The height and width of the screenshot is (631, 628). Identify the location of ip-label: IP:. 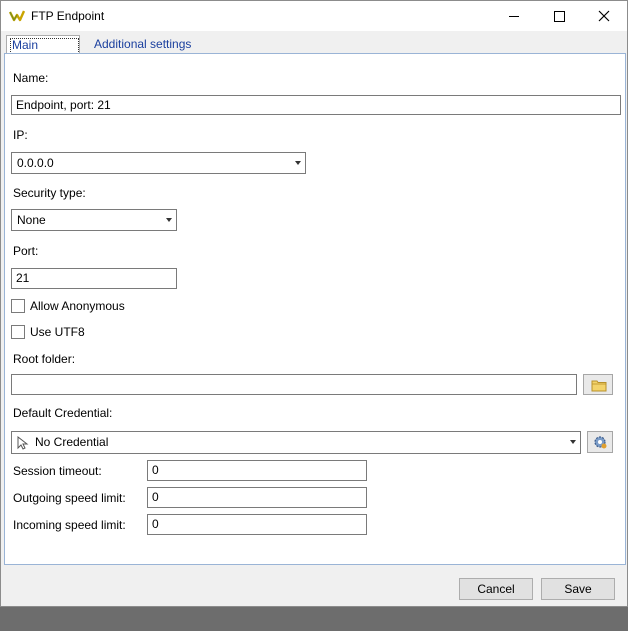
(20, 135).